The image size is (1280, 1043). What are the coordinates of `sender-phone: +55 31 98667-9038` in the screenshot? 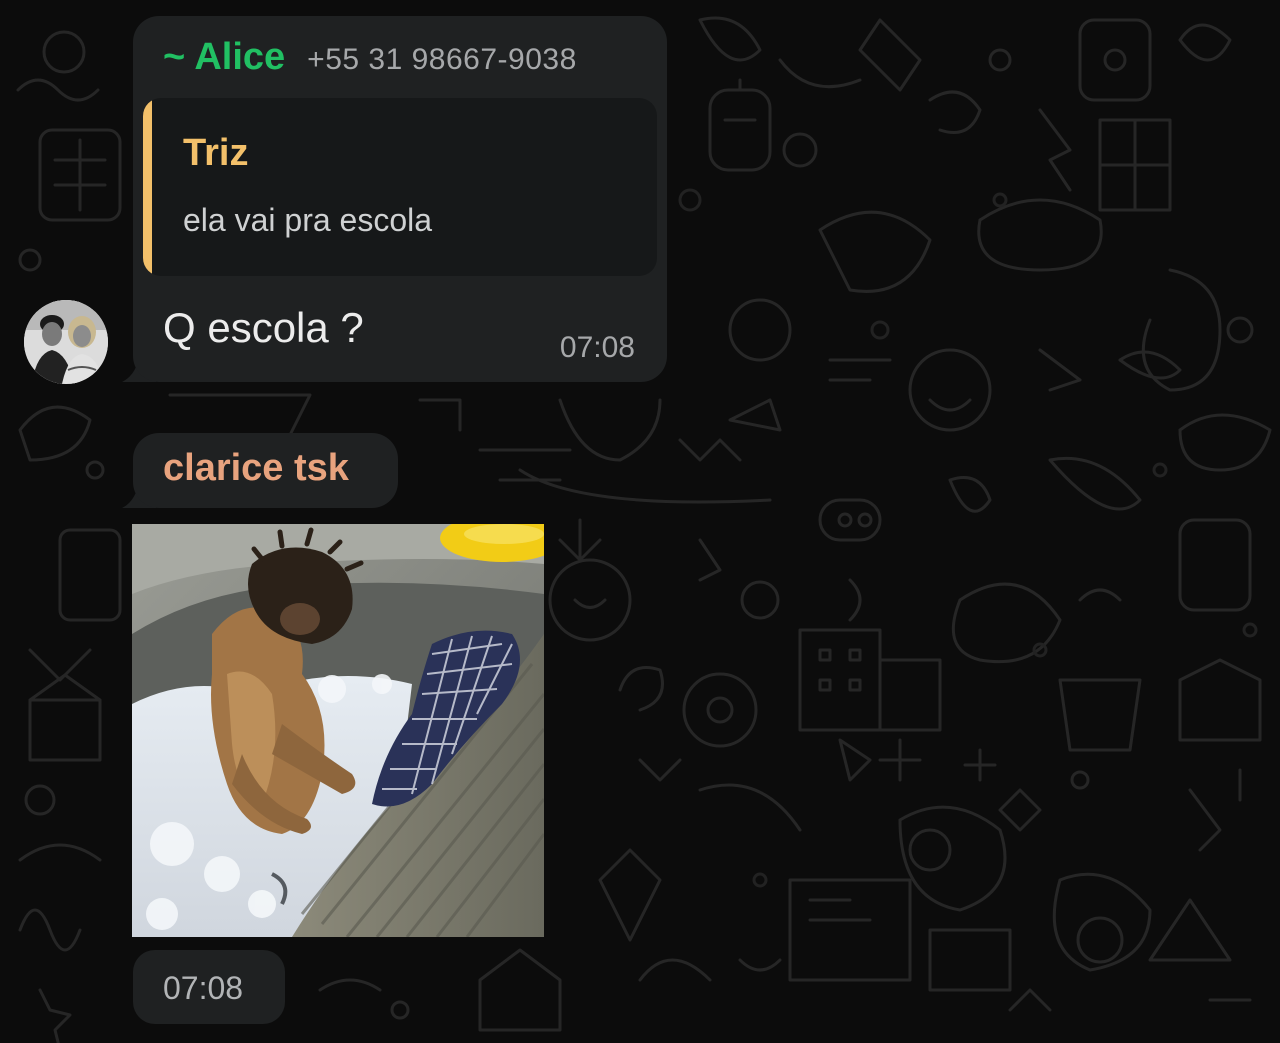 It's located at (442, 59).